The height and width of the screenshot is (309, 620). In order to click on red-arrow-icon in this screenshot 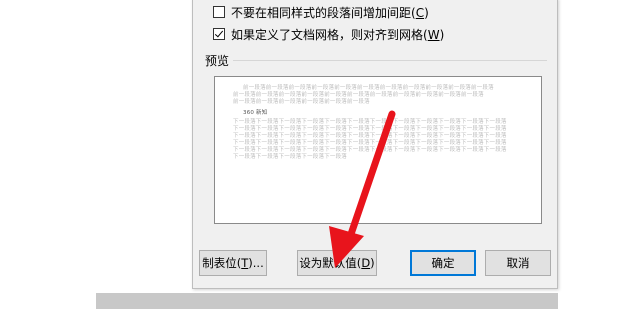, I will do `click(362, 189)`.